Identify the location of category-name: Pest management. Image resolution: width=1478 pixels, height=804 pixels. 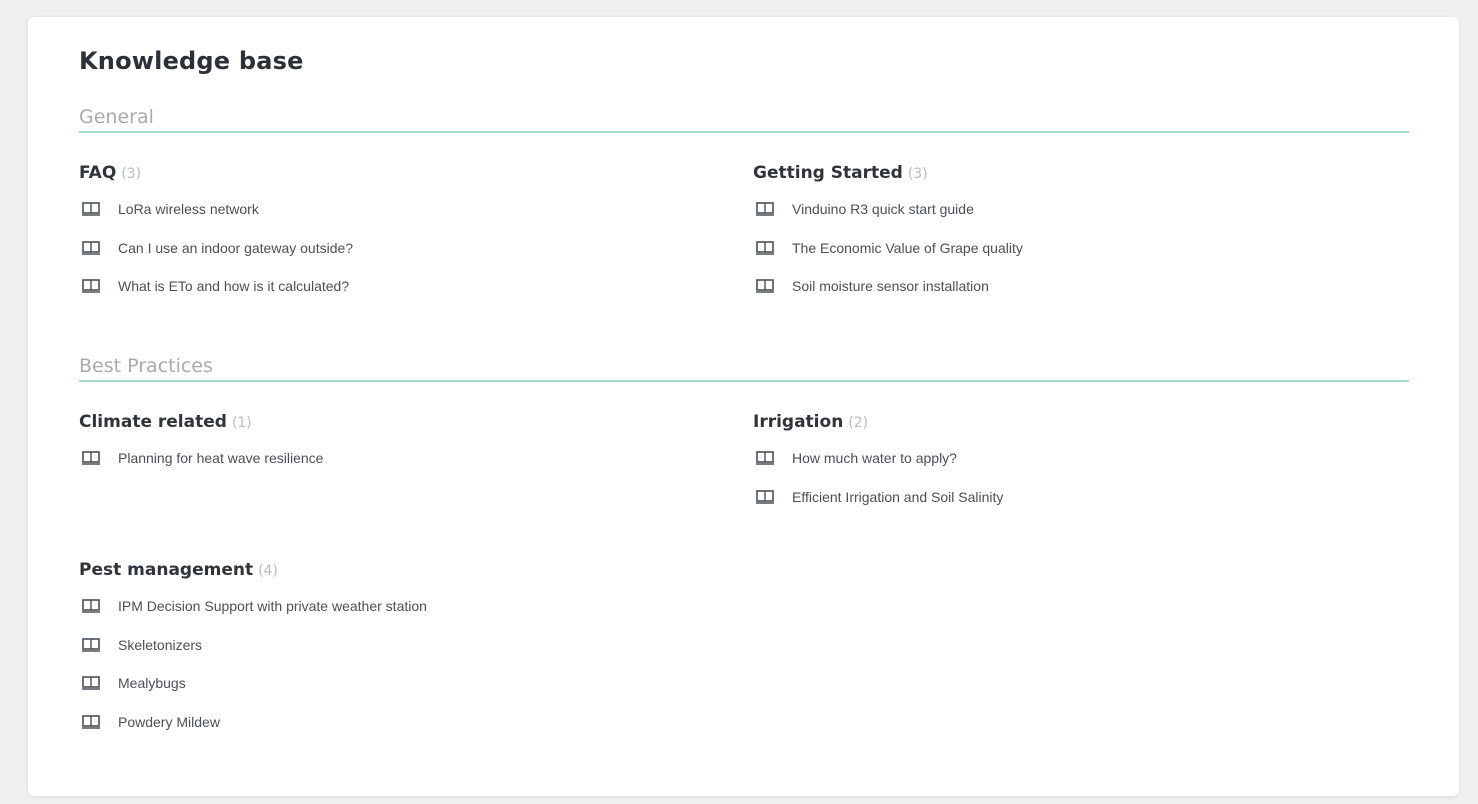
(166, 570).